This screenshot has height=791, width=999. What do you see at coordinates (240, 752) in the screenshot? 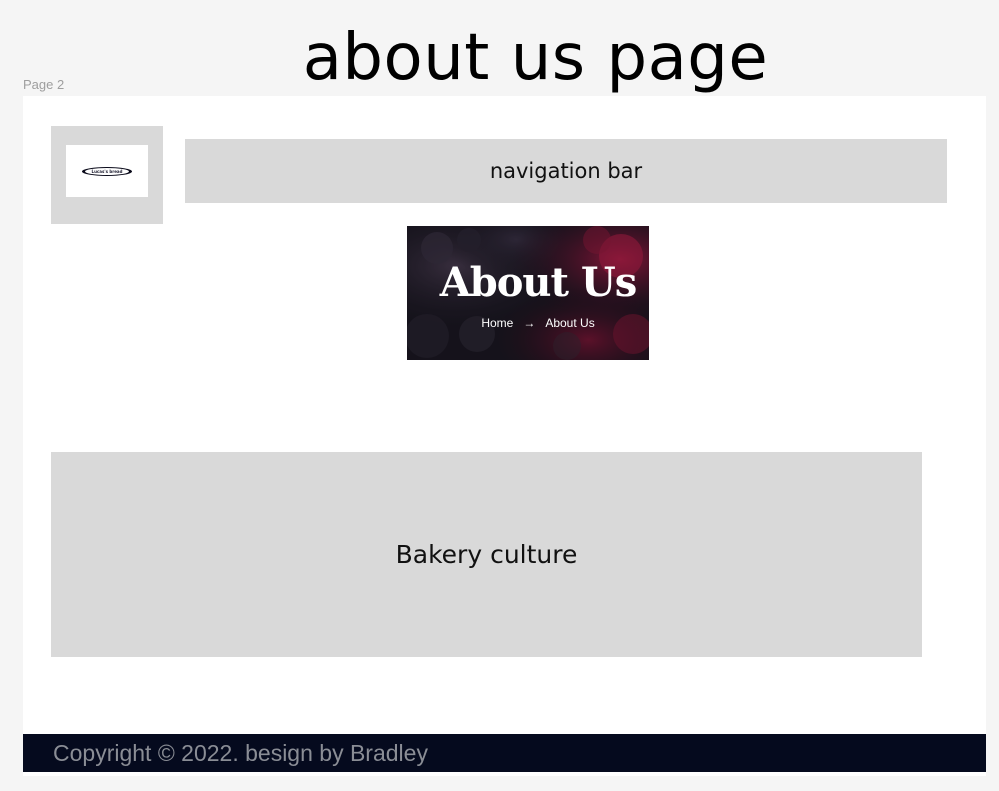
I see `footer-copyright: Copyright © 2022. besign by Bradley` at bounding box center [240, 752].